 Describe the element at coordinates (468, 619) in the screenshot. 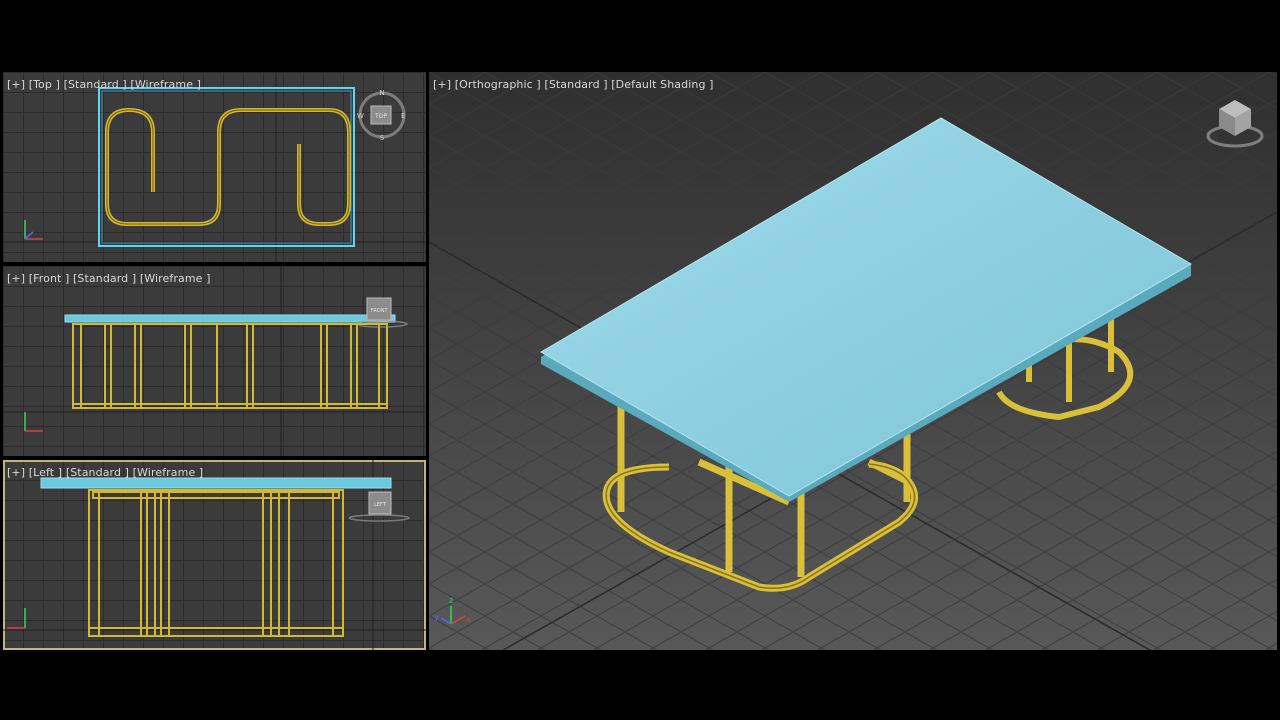

I see `svg-text: x` at that location.